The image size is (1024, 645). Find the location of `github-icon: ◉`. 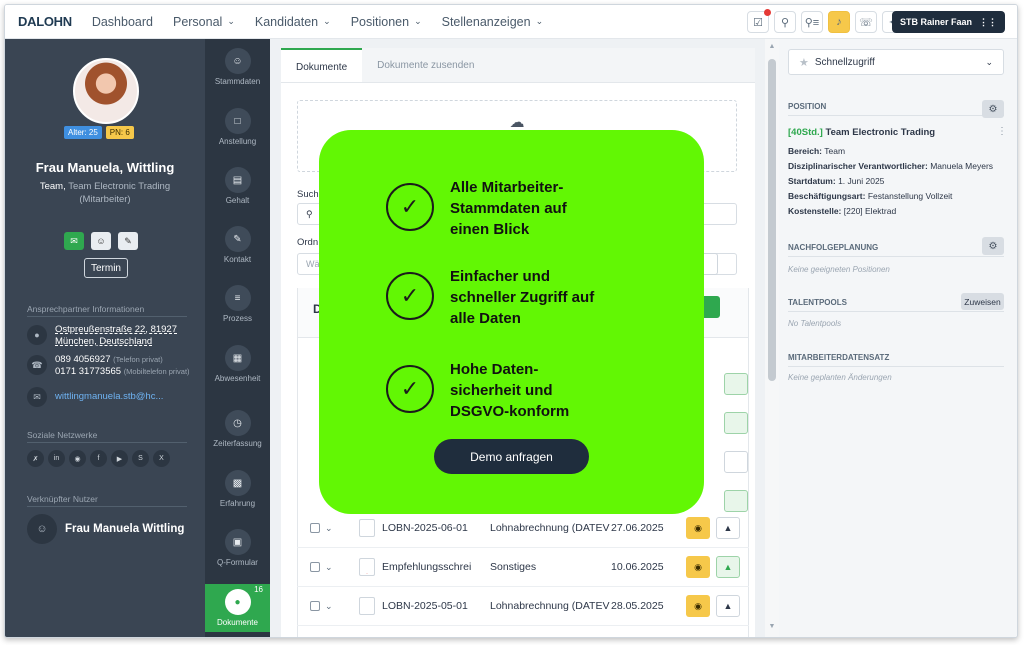

github-icon: ◉ is located at coordinates (77, 458).